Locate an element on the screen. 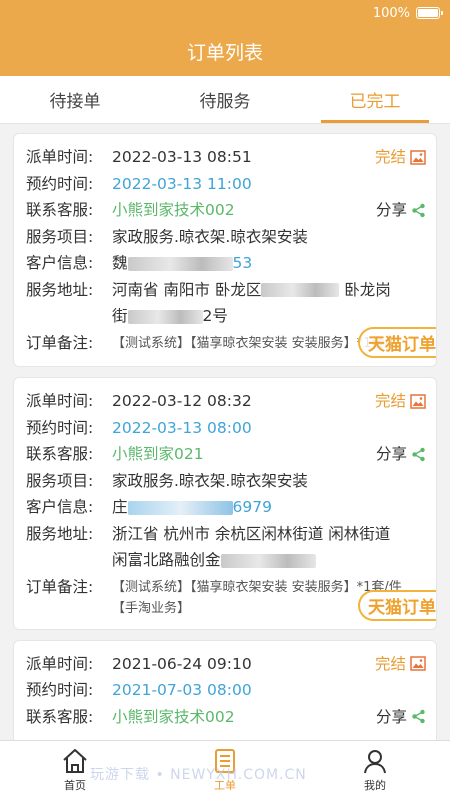  dispatch-time-row: 派单时间: 2021-06-24 09:10 完结 is located at coordinates (226, 664).